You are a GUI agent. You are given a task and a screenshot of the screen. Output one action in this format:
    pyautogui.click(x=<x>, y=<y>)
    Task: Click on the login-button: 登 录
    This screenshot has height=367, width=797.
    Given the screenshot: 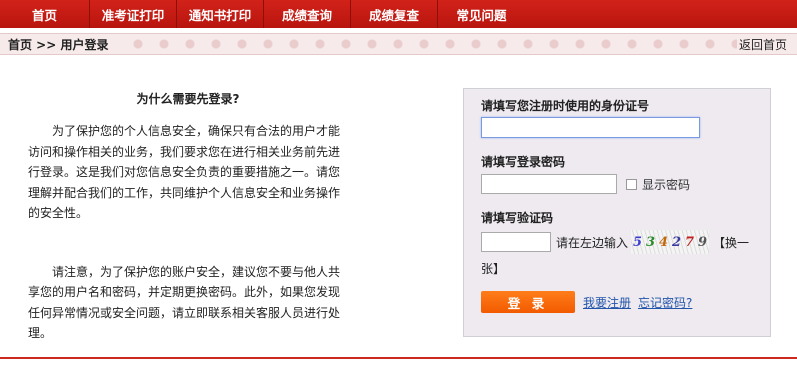 What is the action you would take?
    pyautogui.click(x=528, y=302)
    